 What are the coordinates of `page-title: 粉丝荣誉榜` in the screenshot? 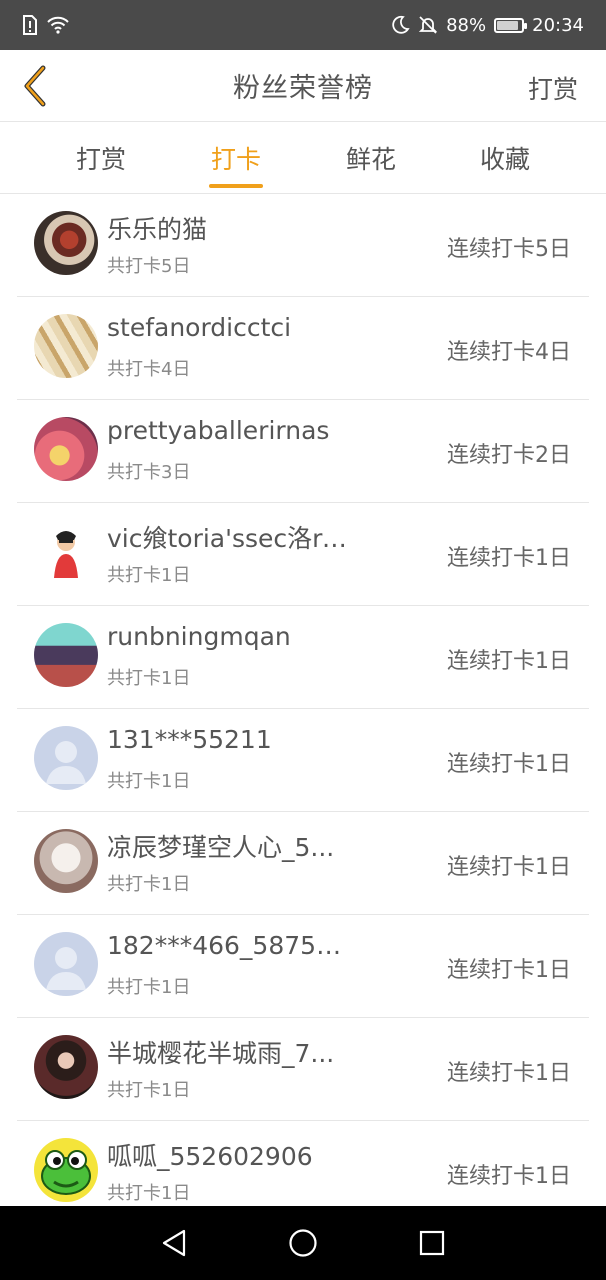 It's located at (303, 88).